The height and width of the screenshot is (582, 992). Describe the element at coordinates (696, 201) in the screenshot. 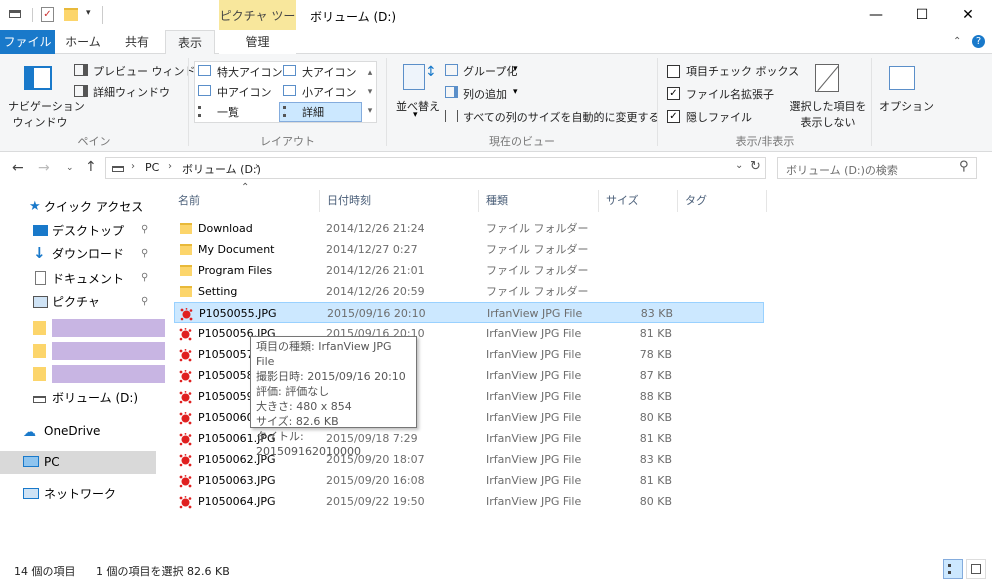

I see `column-tag: タグ` at that location.